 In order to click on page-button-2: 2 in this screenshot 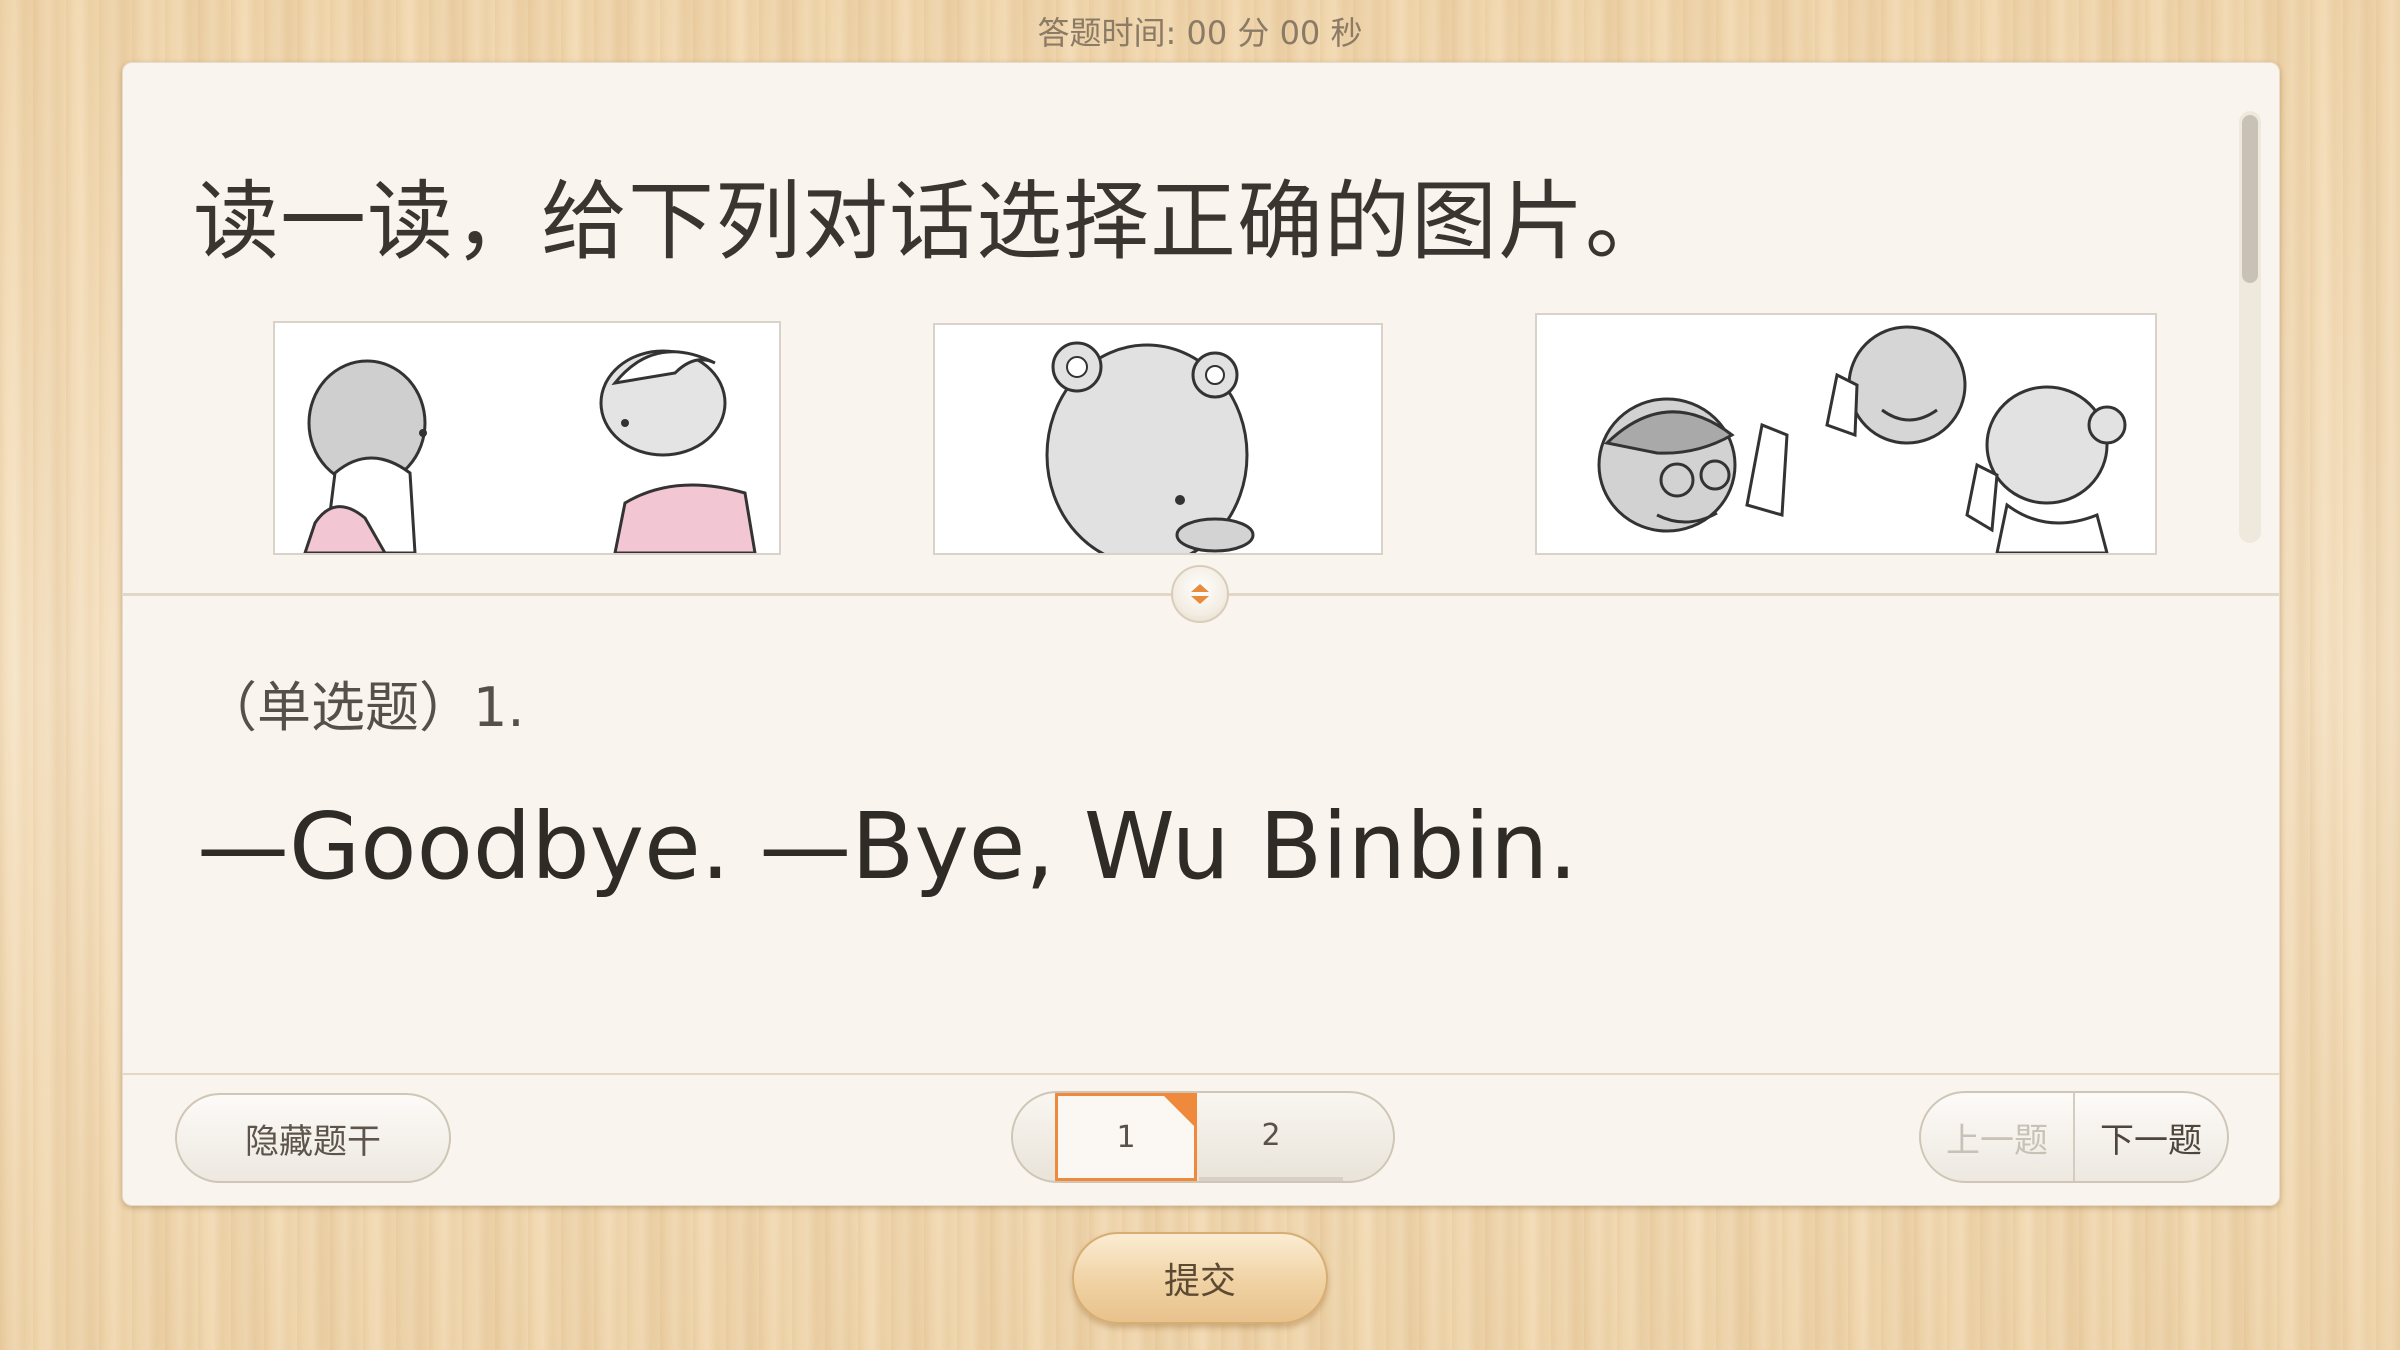, I will do `click(1271, 1137)`.